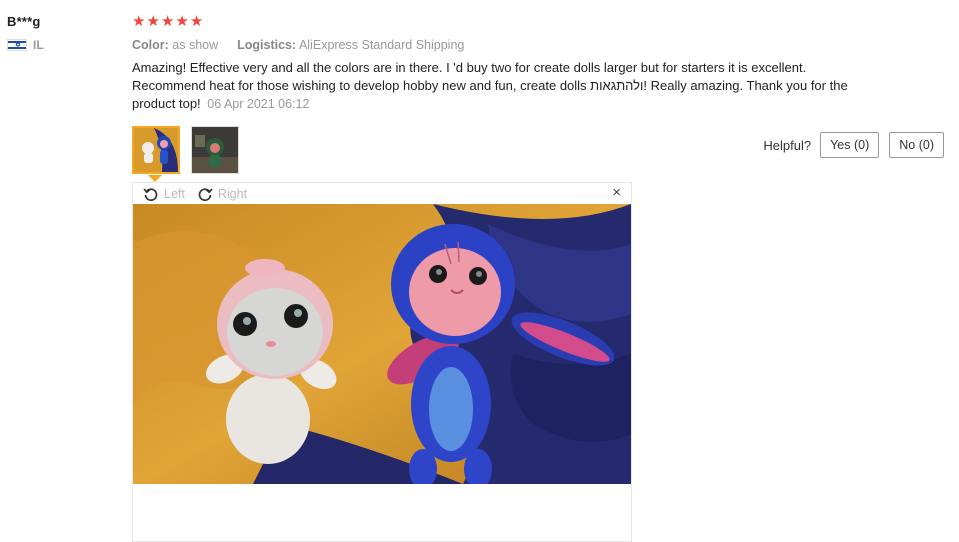 Image resolution: width=959 pixels, height=542 pixels. Describe the element at coordinates (174, 193) in the screenshot. I see `rotate-left-label: Left` at that location.